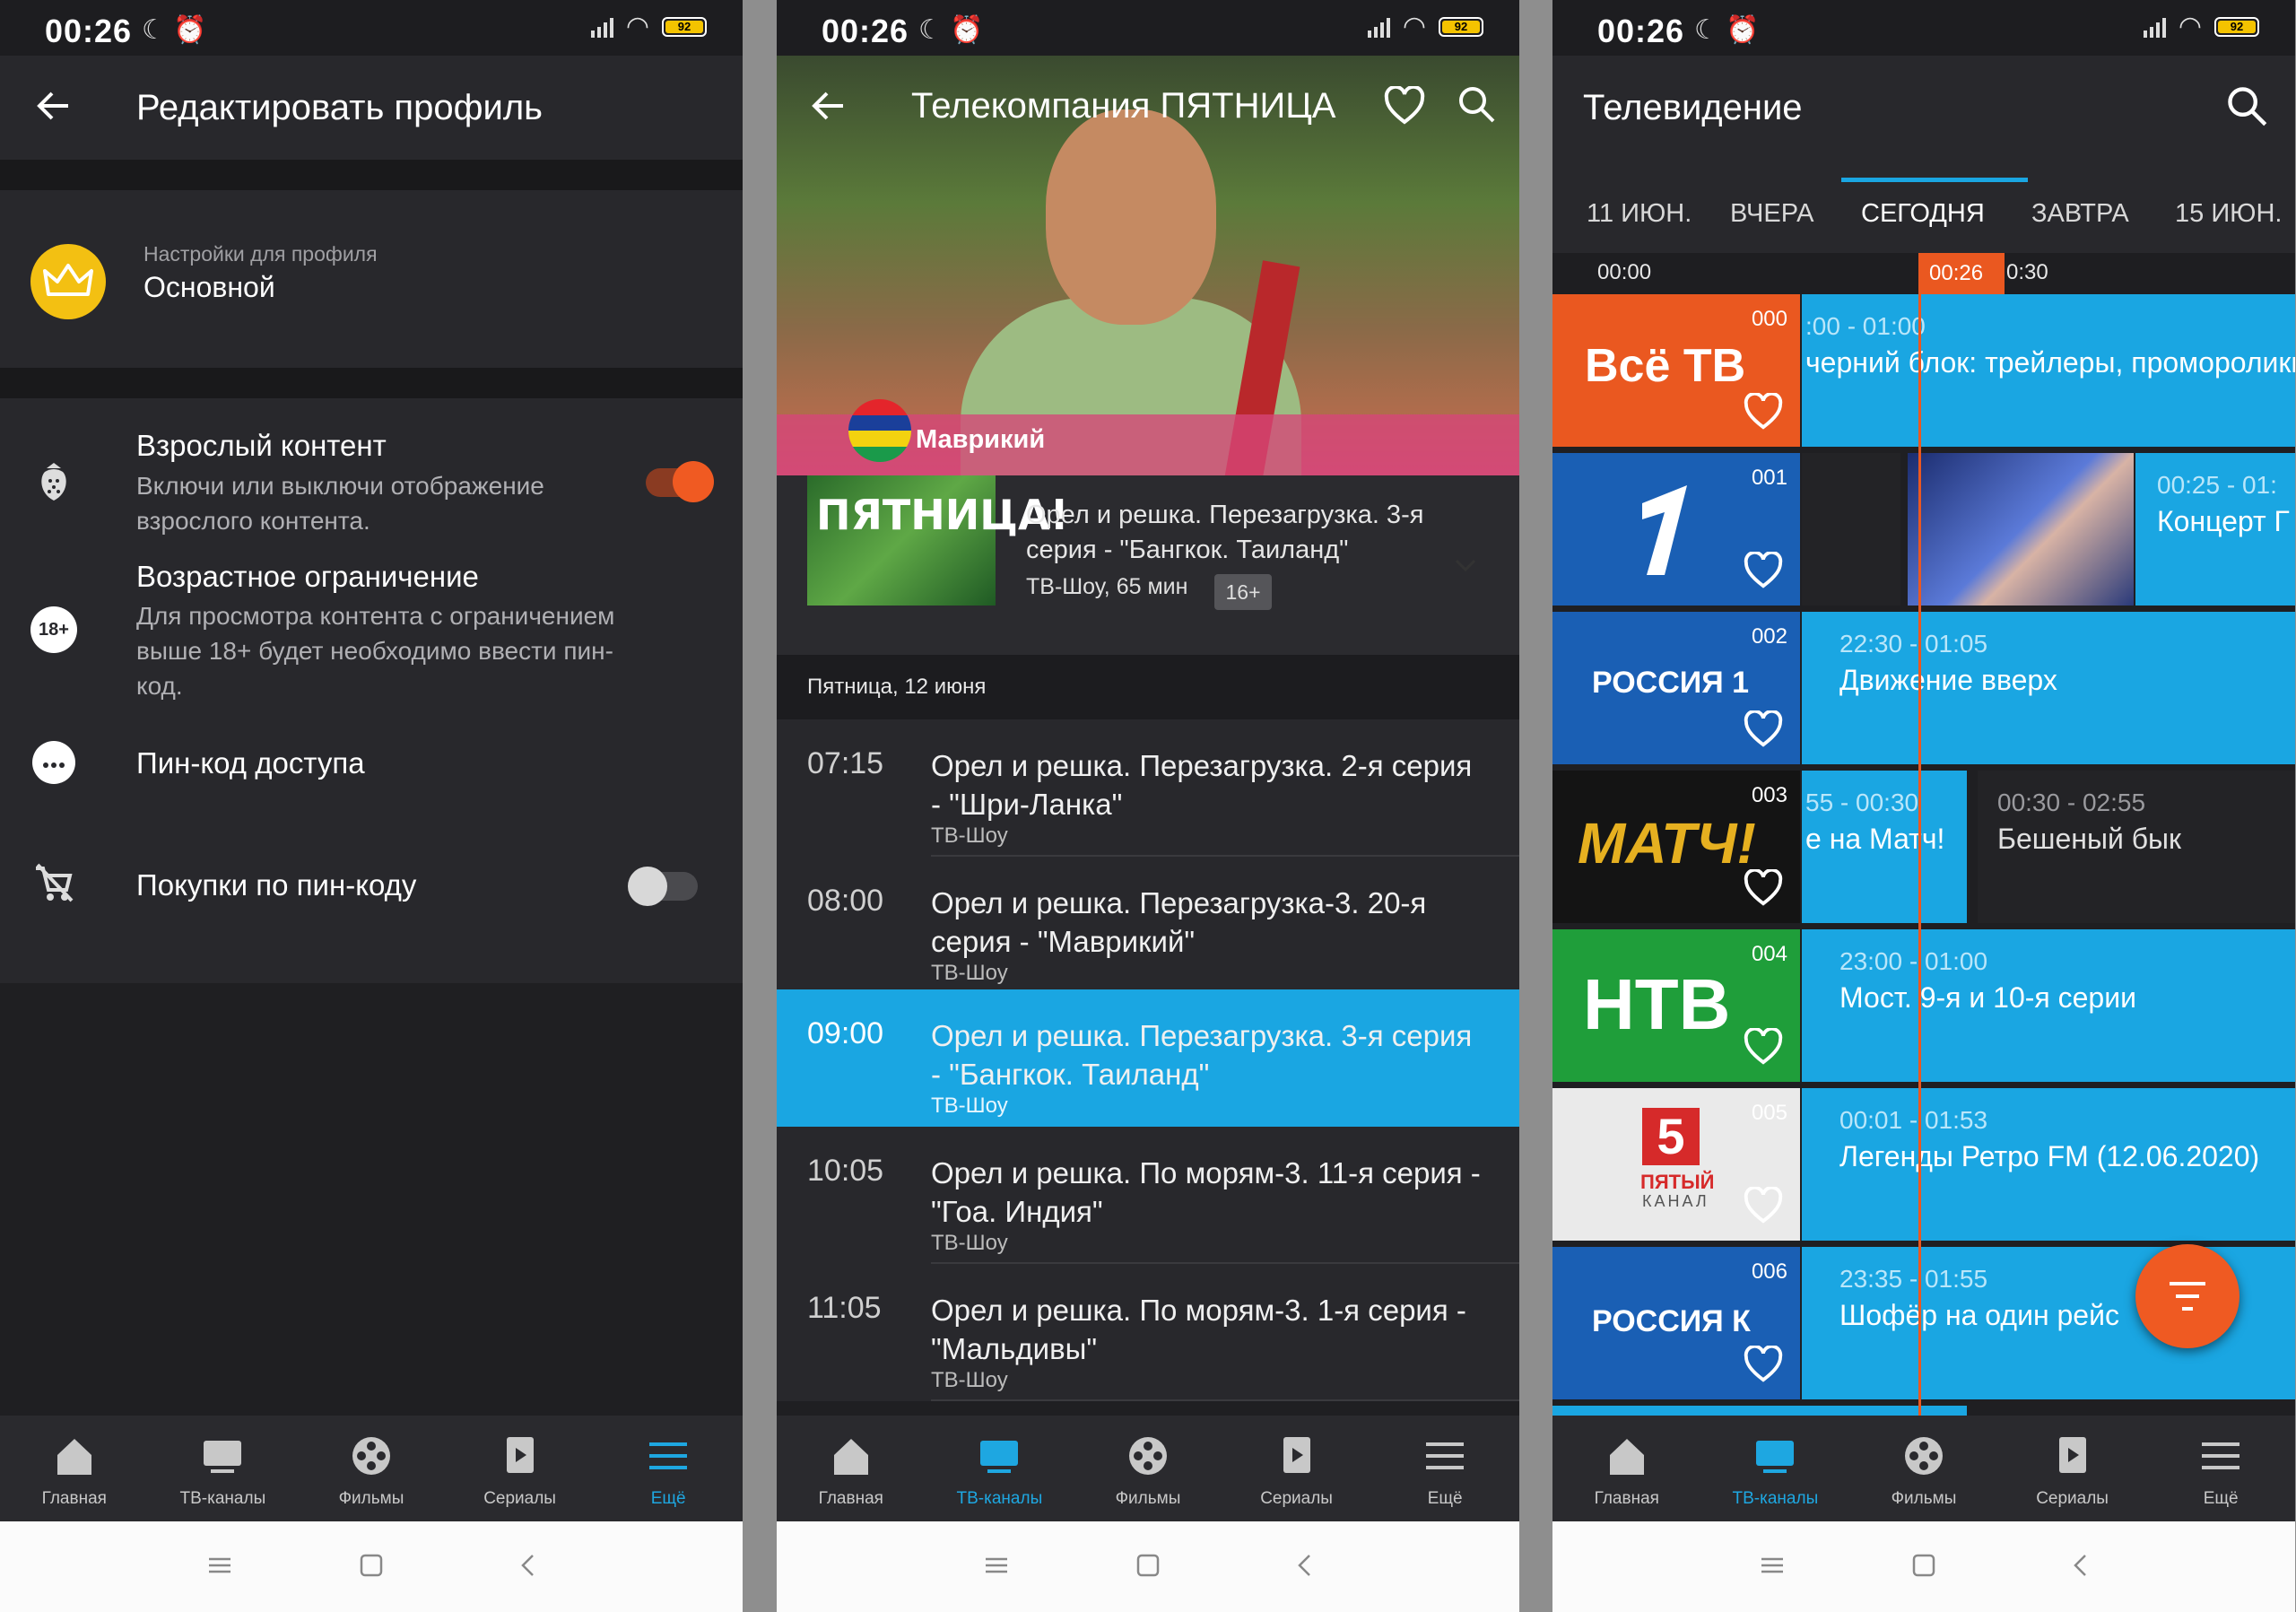 The width and height of the screenshot is (2296, 1612). Describe the element at coordinates (1676, 370) in the screenshot. I see `channel-logo-vsetv: 000 Всё ТВ` at that location.